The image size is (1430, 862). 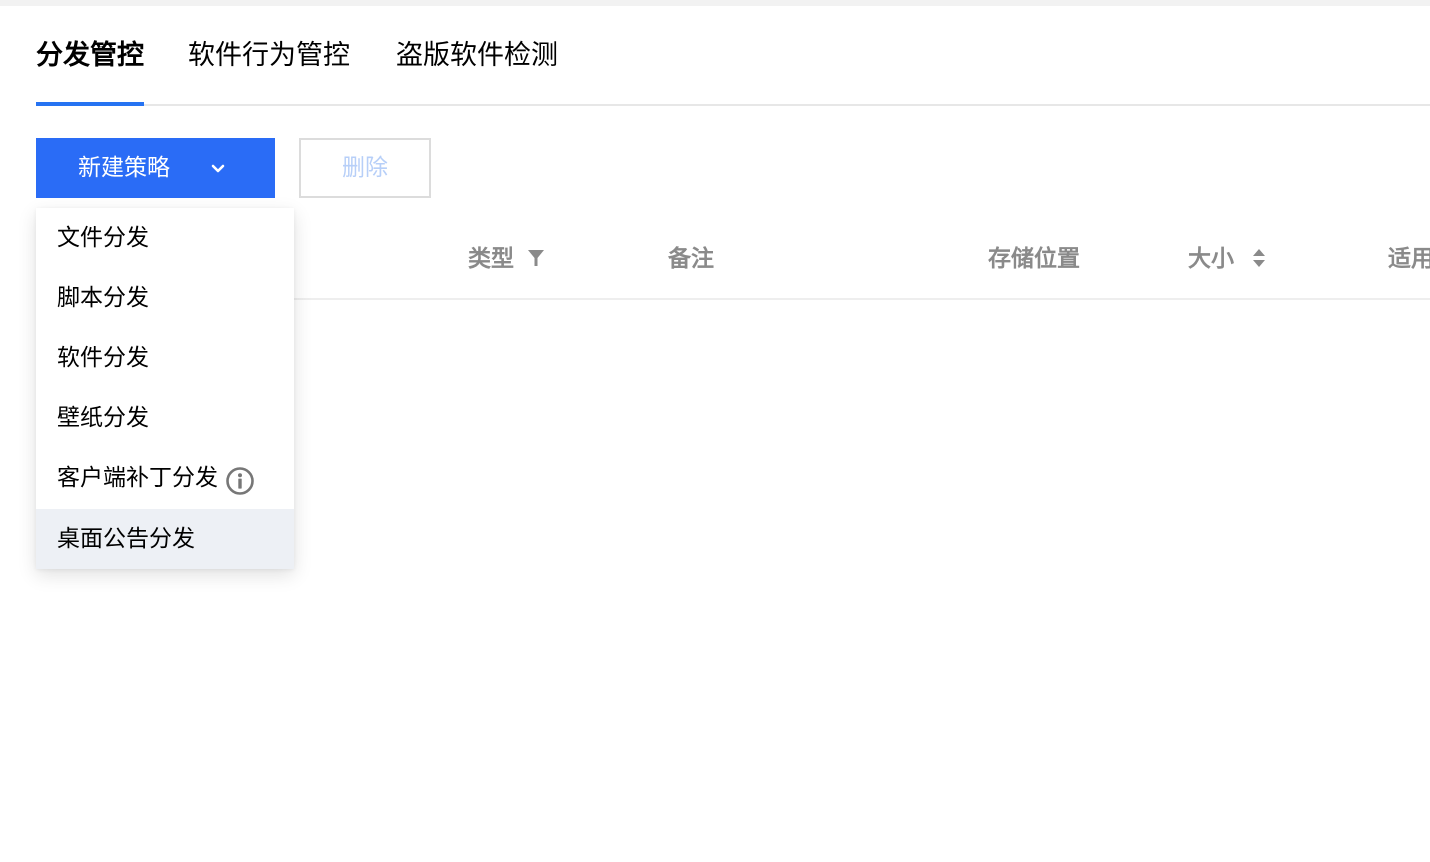 I want to click on info-icon, so click(x=240, y=481).